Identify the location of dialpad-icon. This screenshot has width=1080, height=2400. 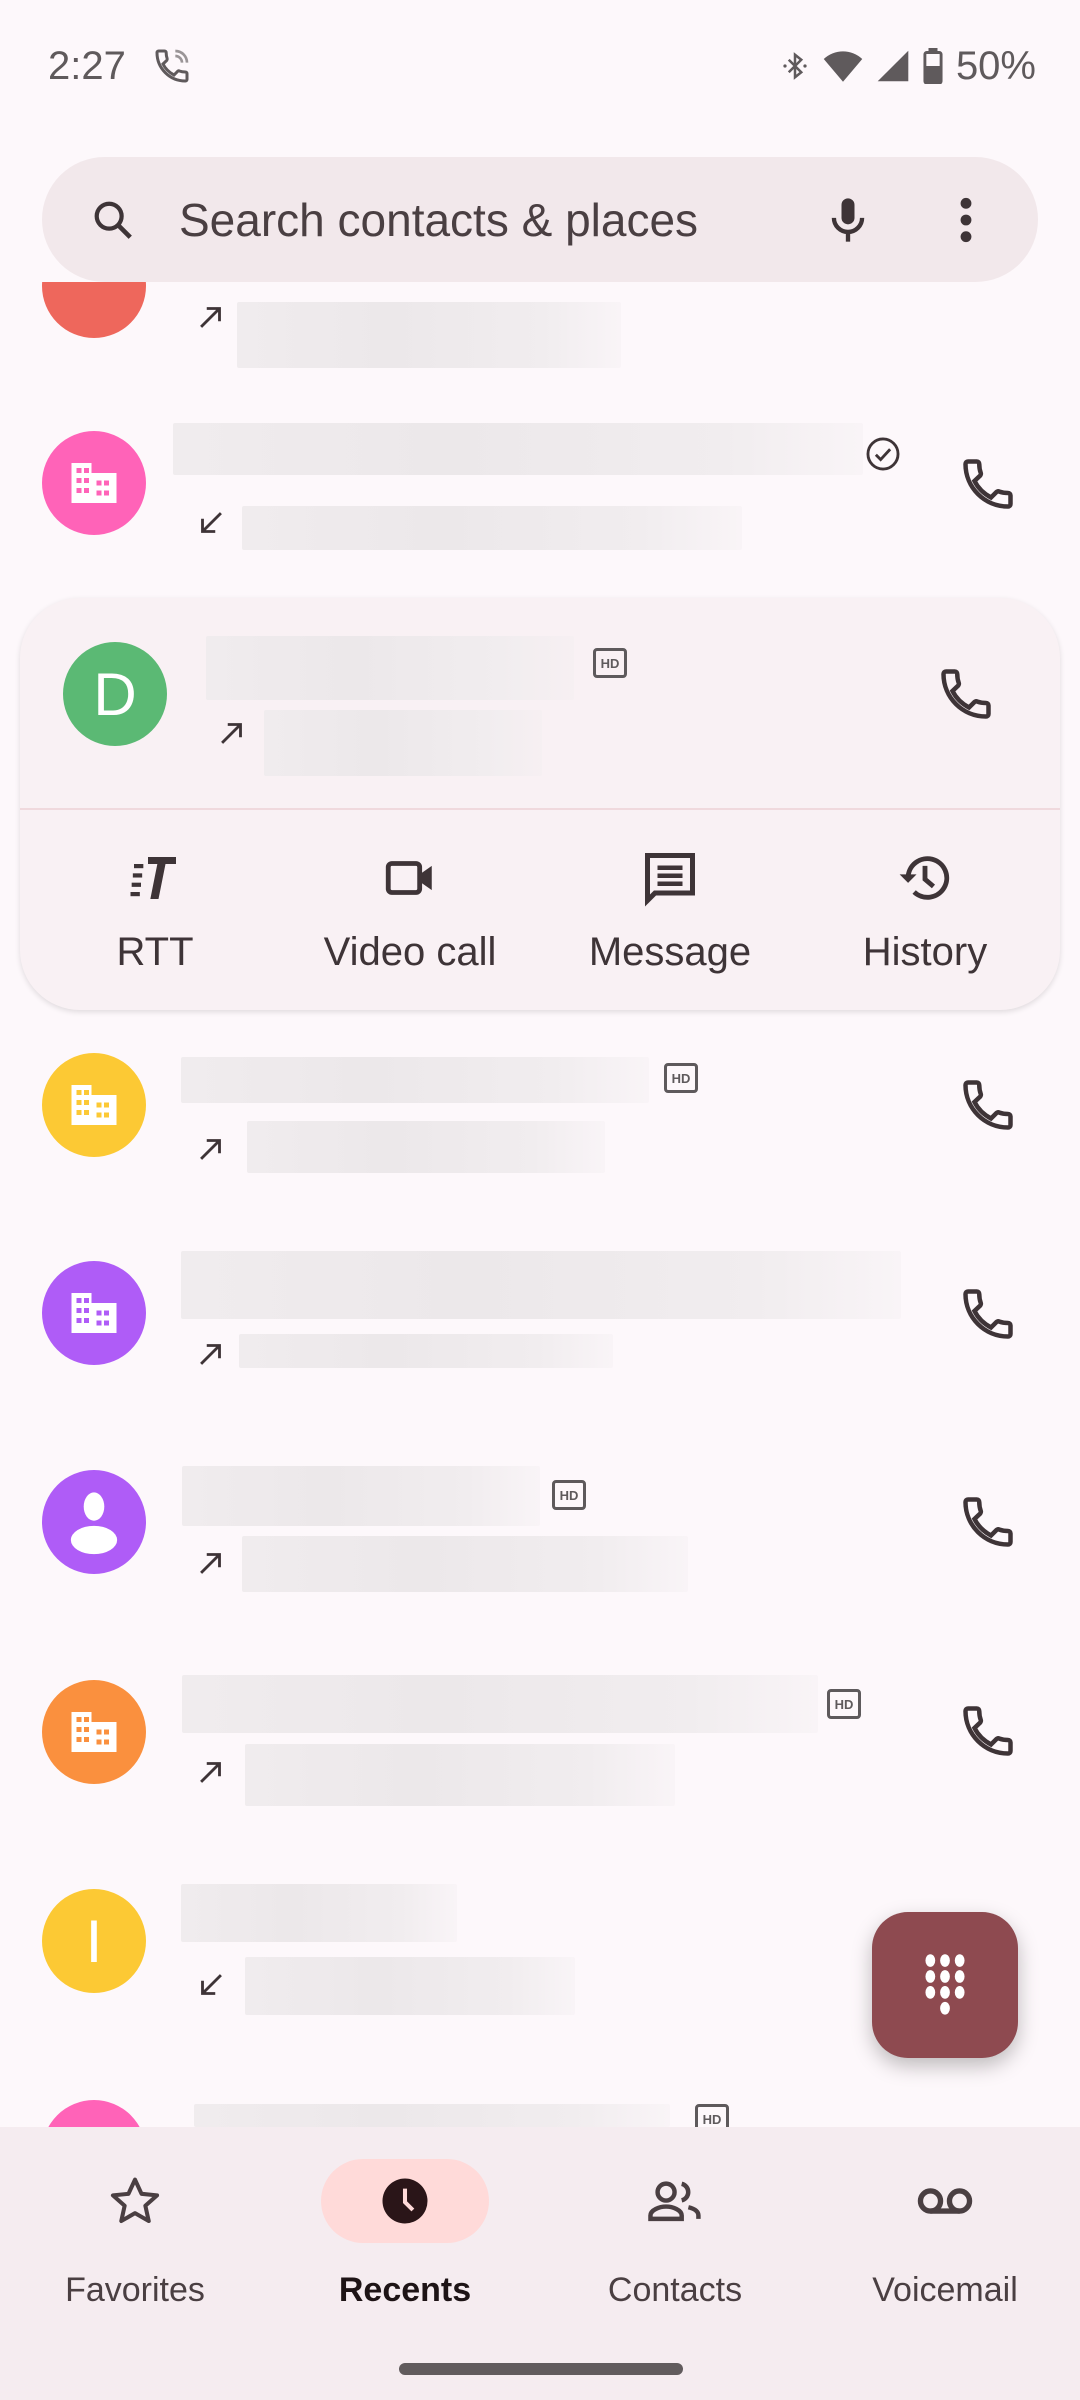
(945, 1984).